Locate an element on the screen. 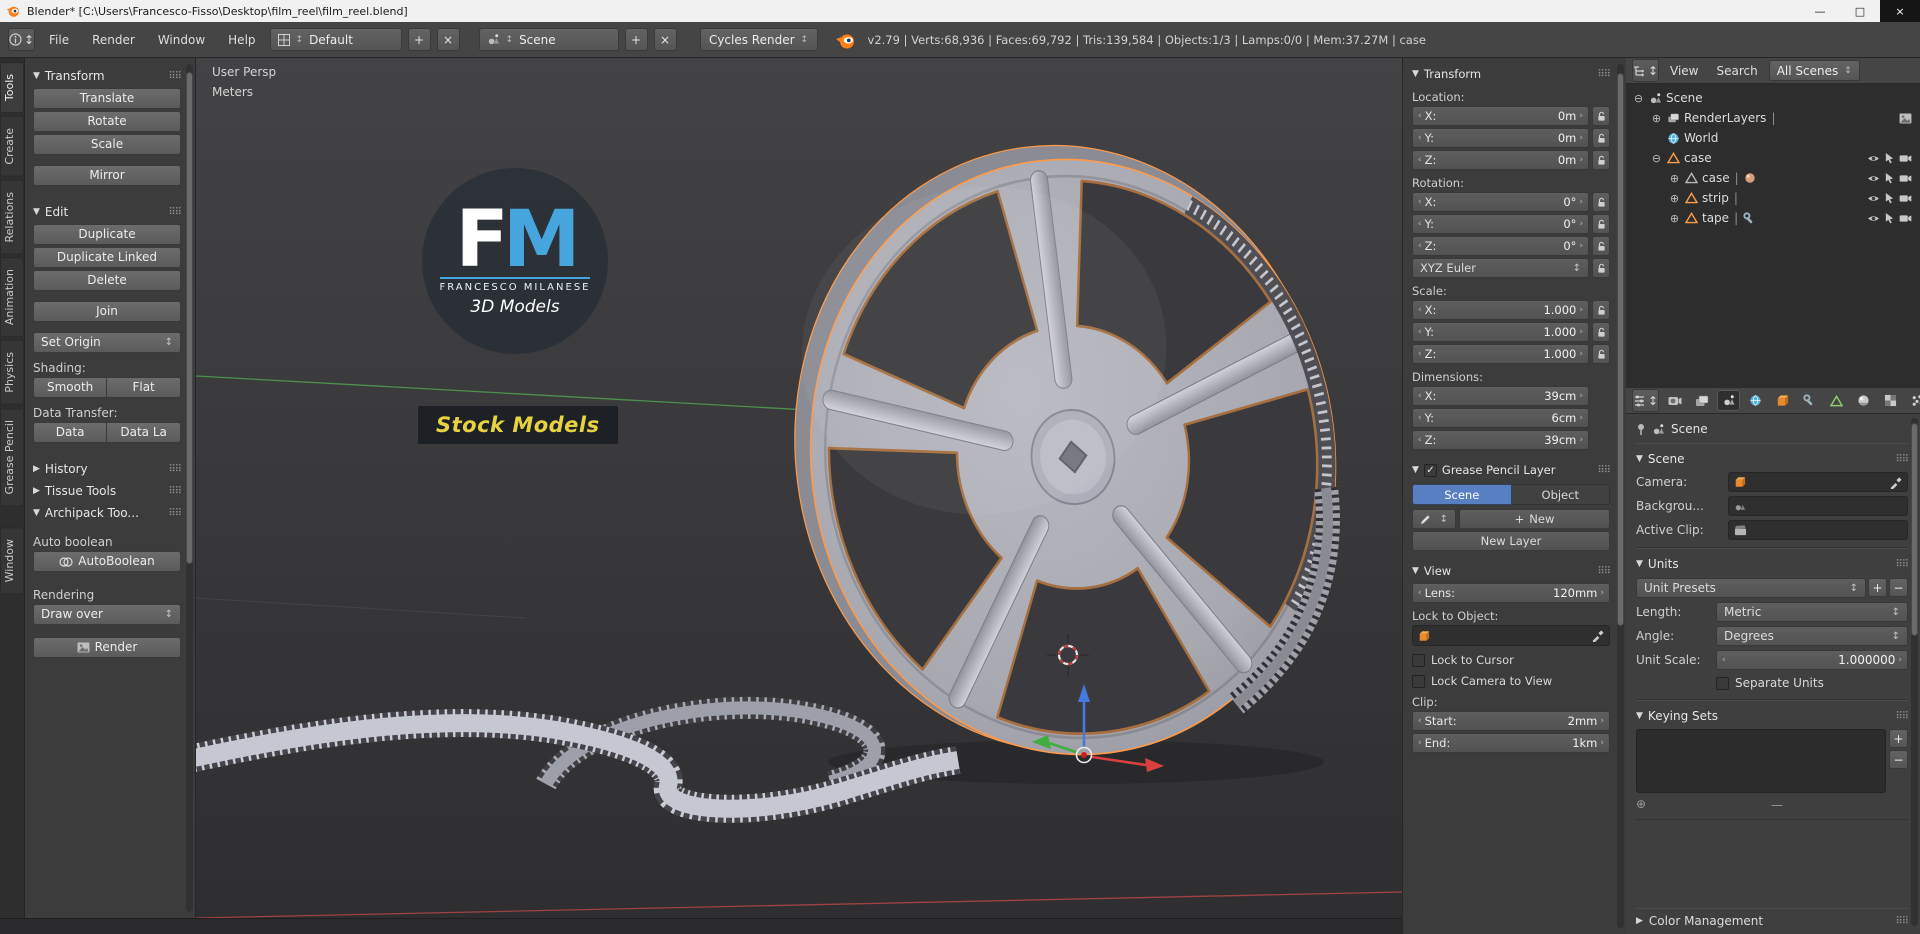  lock-object-field is located at coordinates (1511, 635).